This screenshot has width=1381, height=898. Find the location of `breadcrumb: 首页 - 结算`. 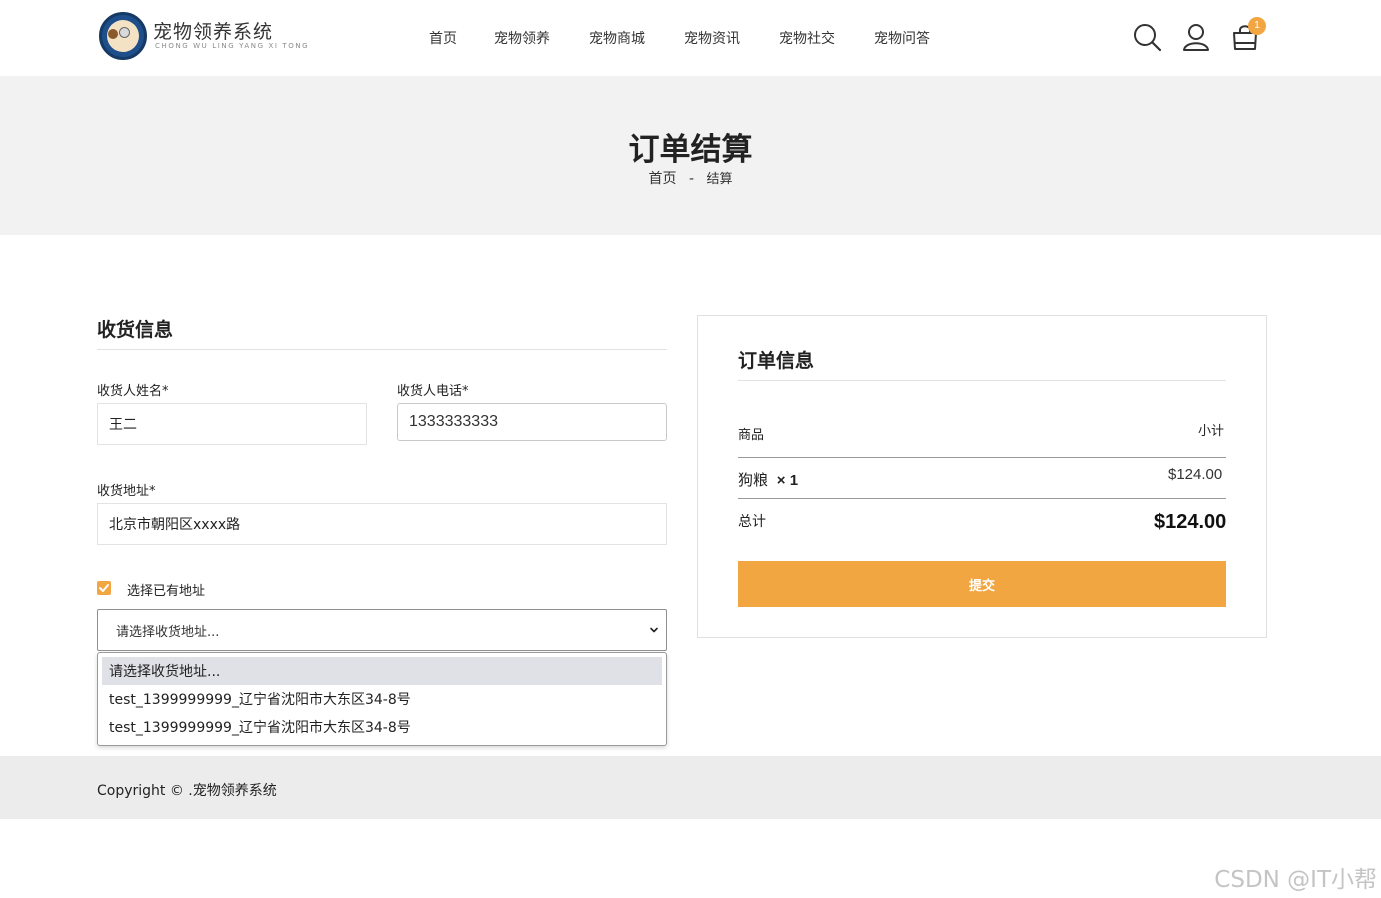

breadcrumb: 首页 - 结算 is located at coordinates (690, 178).